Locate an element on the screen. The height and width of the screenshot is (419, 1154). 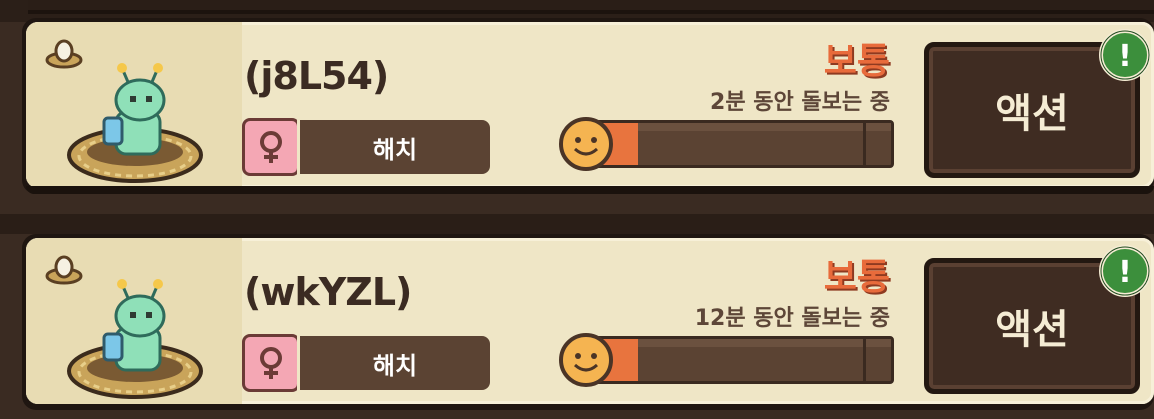
pet-name: (j8L54) is located at coordinates (316, 76).